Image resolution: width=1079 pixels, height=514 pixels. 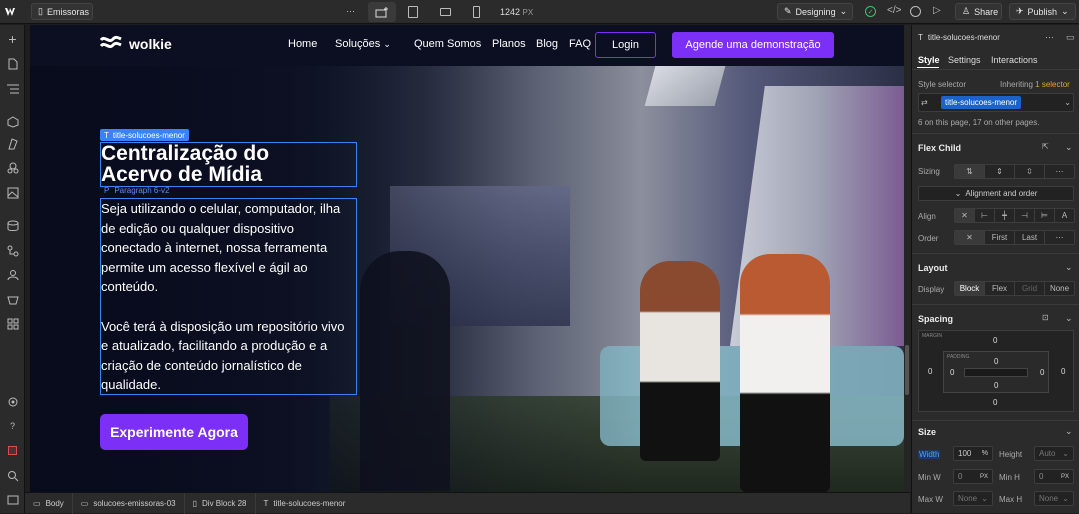 I want to click on margin-bottom: 0, so click(x=995, y=402).